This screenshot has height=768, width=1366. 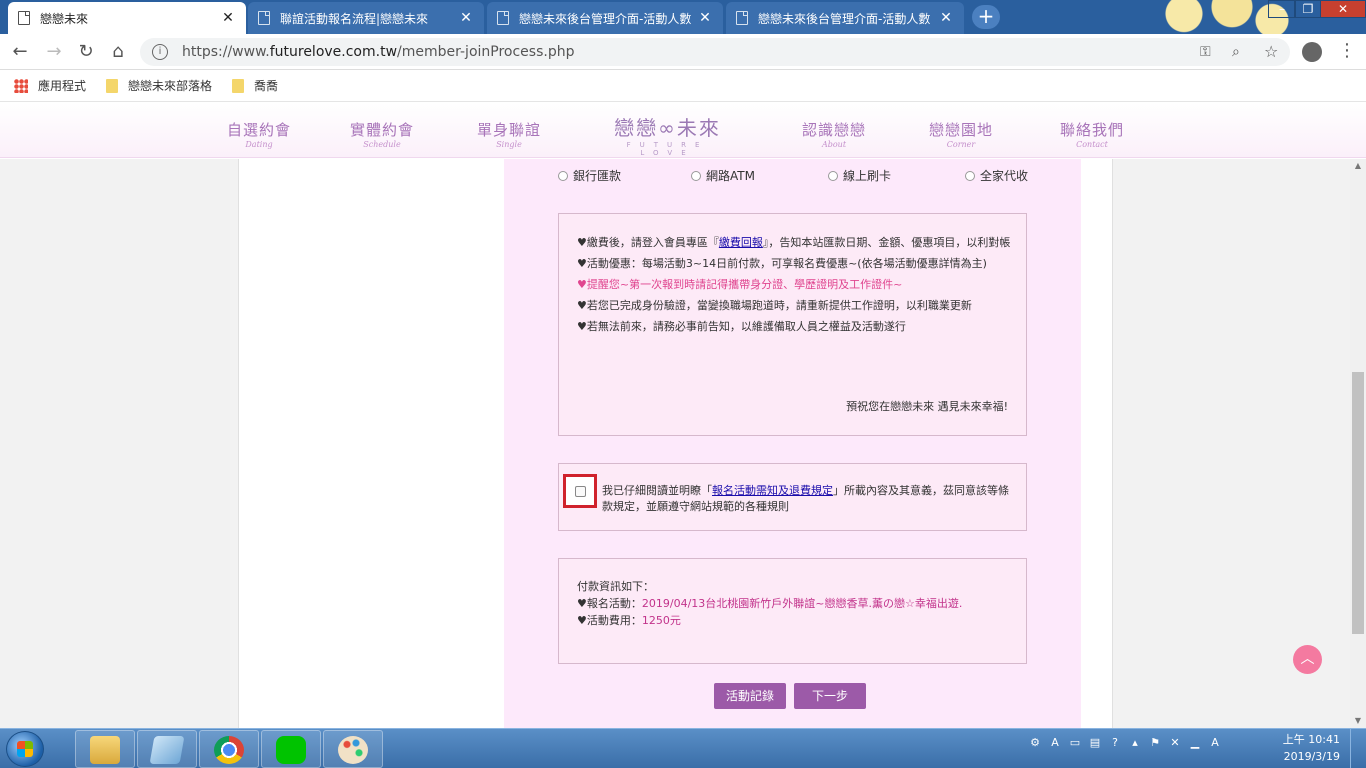 What do you see at coordinates (160, 52) in the screenshot?
I see `site-info-icon: i` at bounding box center [160, 52].